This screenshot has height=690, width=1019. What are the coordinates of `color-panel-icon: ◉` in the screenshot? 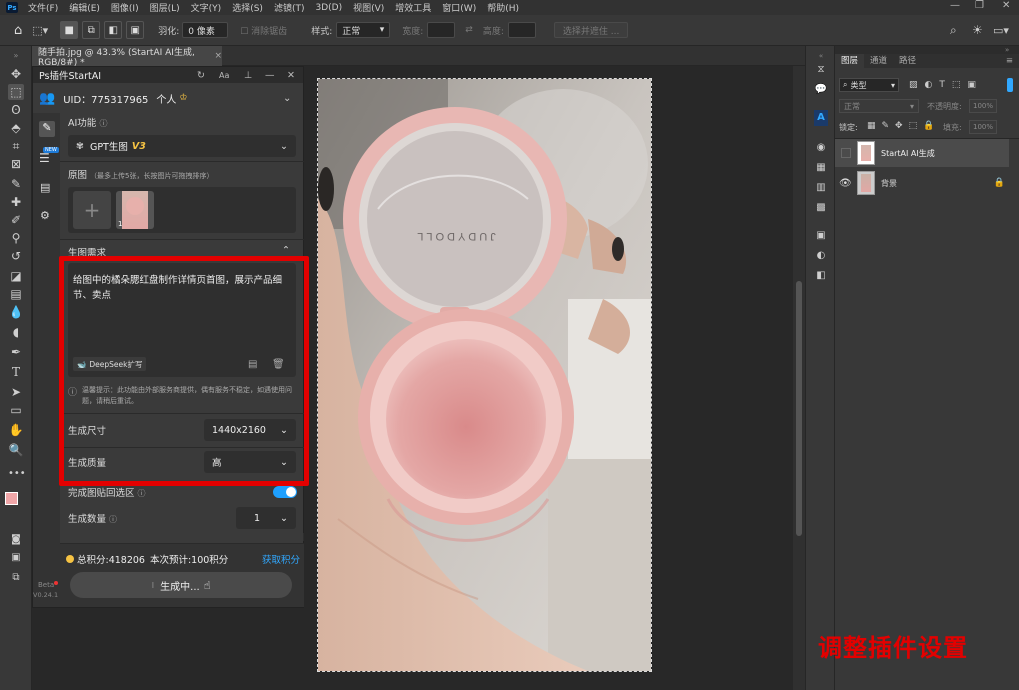 It's located at (821, 148).